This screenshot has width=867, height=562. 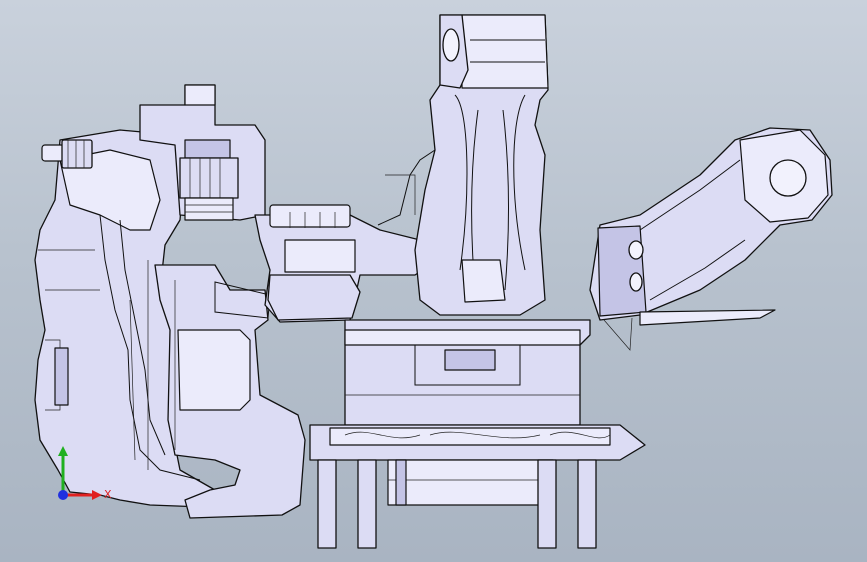 I want to click on x-axis-label: X, so click(x=108, y=494).